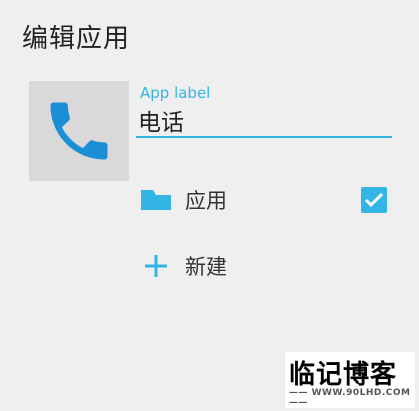 Image resolution: width=419 pixels, height=411 pixels. What do you see at coordinates (264, 121) in the screenshot?
I see `app-label-input` at bounding box center [264, 121].